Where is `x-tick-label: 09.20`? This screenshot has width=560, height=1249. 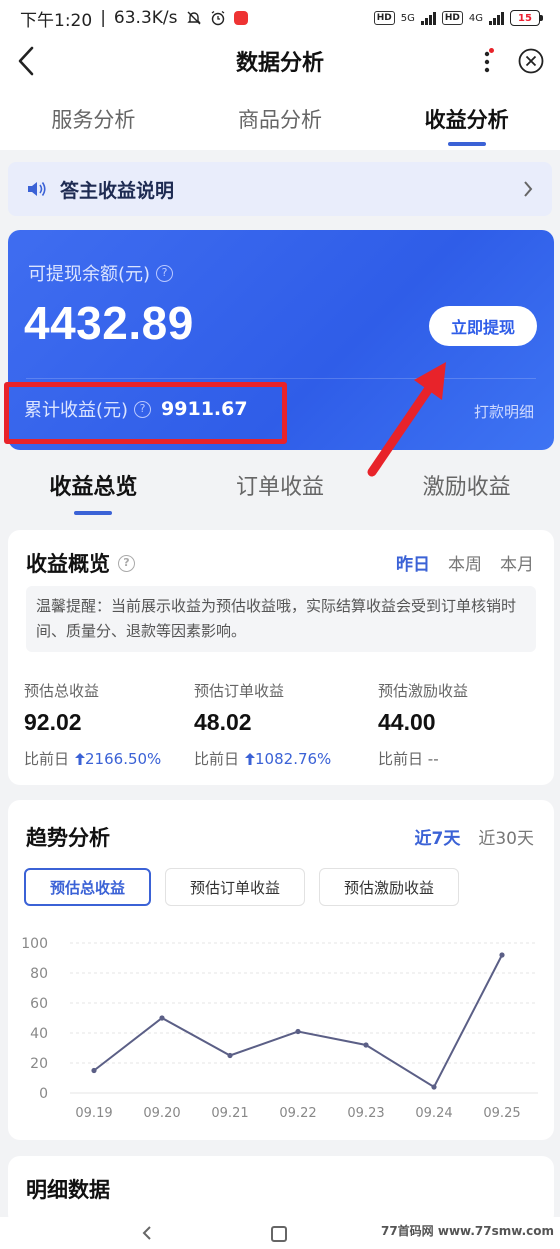 x-tick-label: 09.20 is located at coordinates (161, 1113).